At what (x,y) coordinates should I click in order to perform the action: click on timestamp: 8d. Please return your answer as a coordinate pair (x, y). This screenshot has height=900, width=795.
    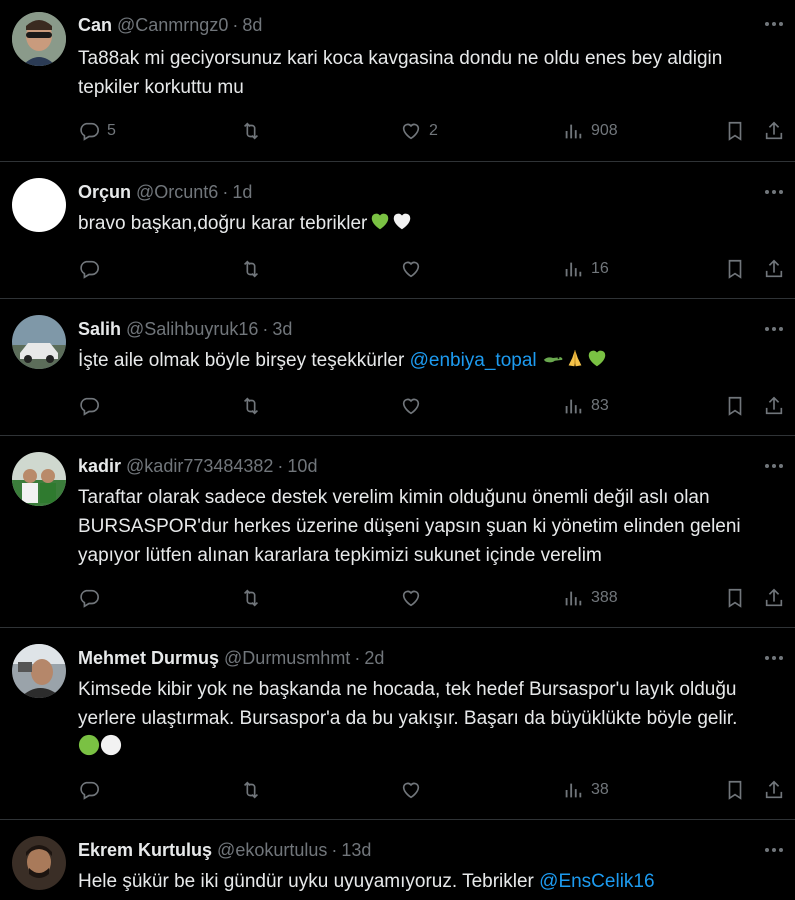
    Looking at the image, I should click on (252, 25).